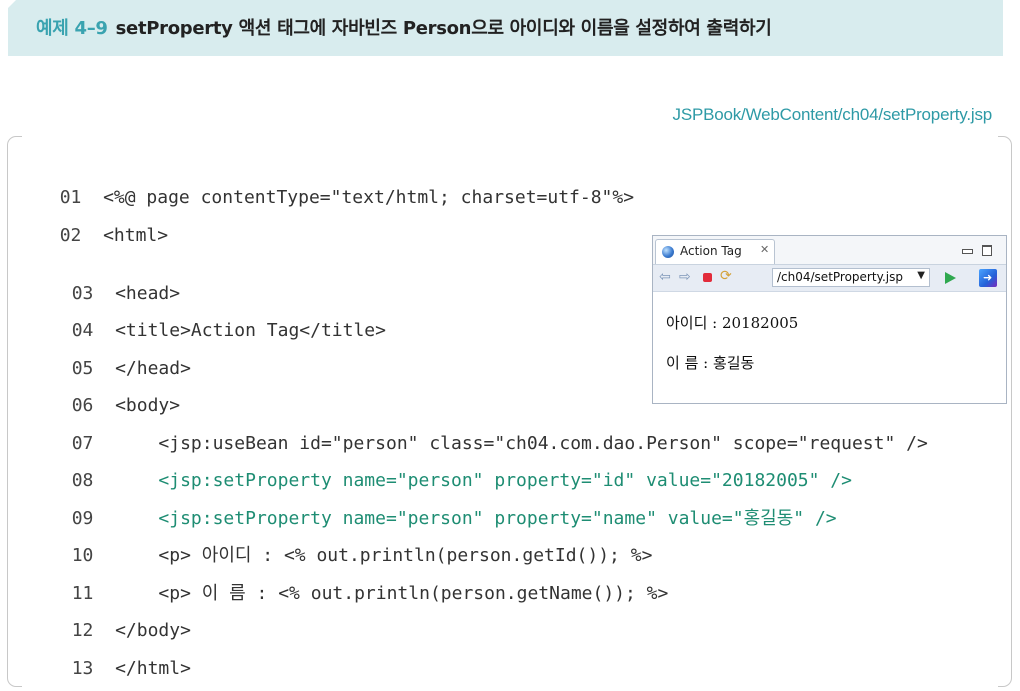  What do you see at coordinates (726, 276) in the screenshot?
I see `refresh-icon: ⟳` at bounding box center [726, 276].